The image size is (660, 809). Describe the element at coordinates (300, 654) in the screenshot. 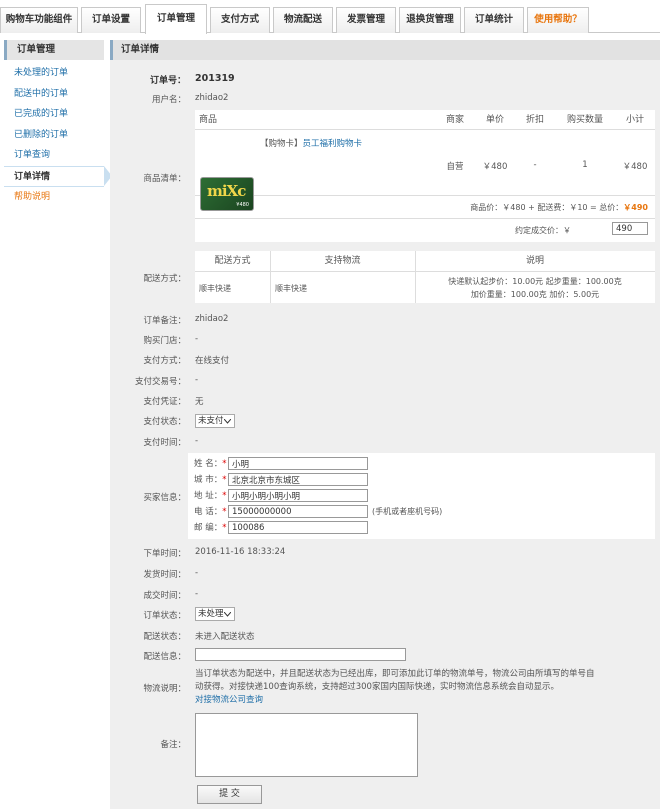

I see `delivery-info-input` at that location.